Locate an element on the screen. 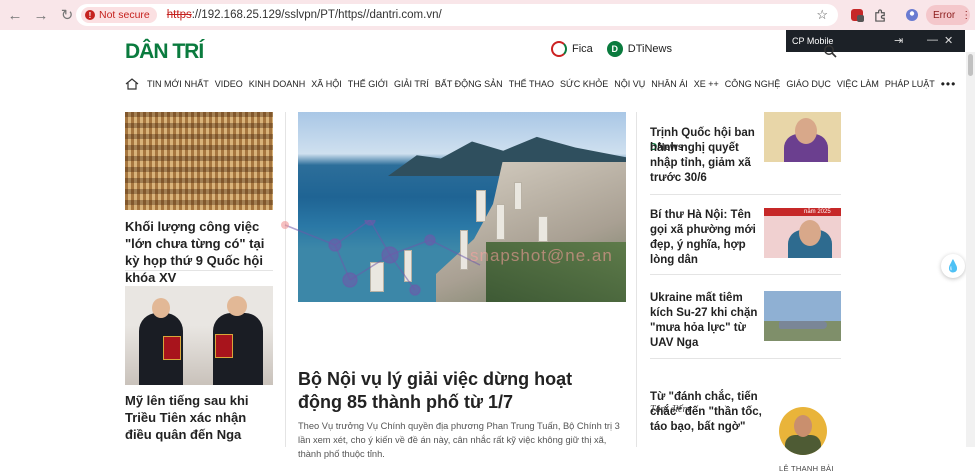 The width and height of the screenshot is (975, 473). watermark-text: snapshot@ne.an is located at coordinates (541, 255).